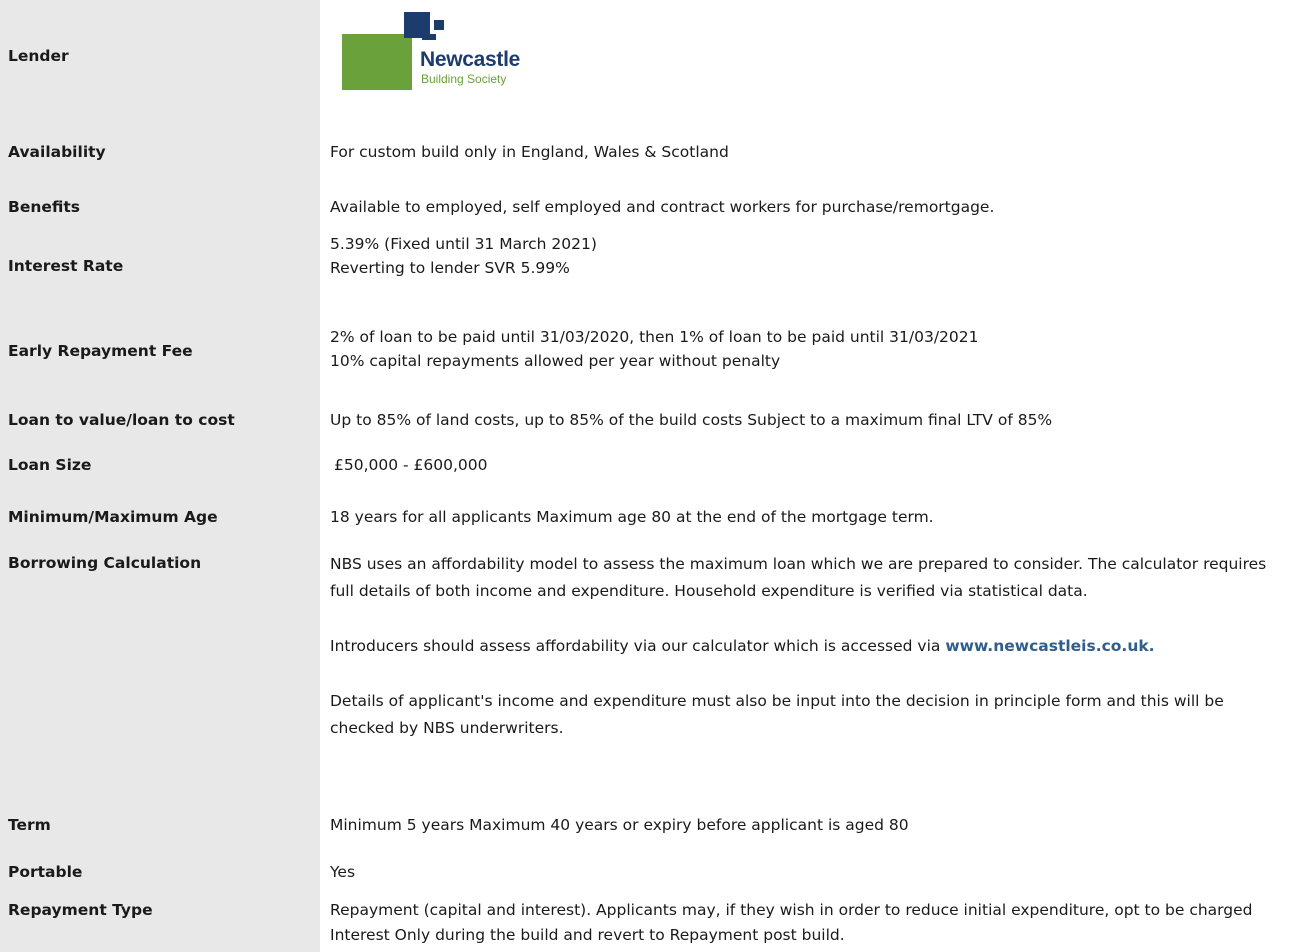  Describe the element at coordinates (38, 56) in the screenshot. I see `label-lender: Lender` at that location.